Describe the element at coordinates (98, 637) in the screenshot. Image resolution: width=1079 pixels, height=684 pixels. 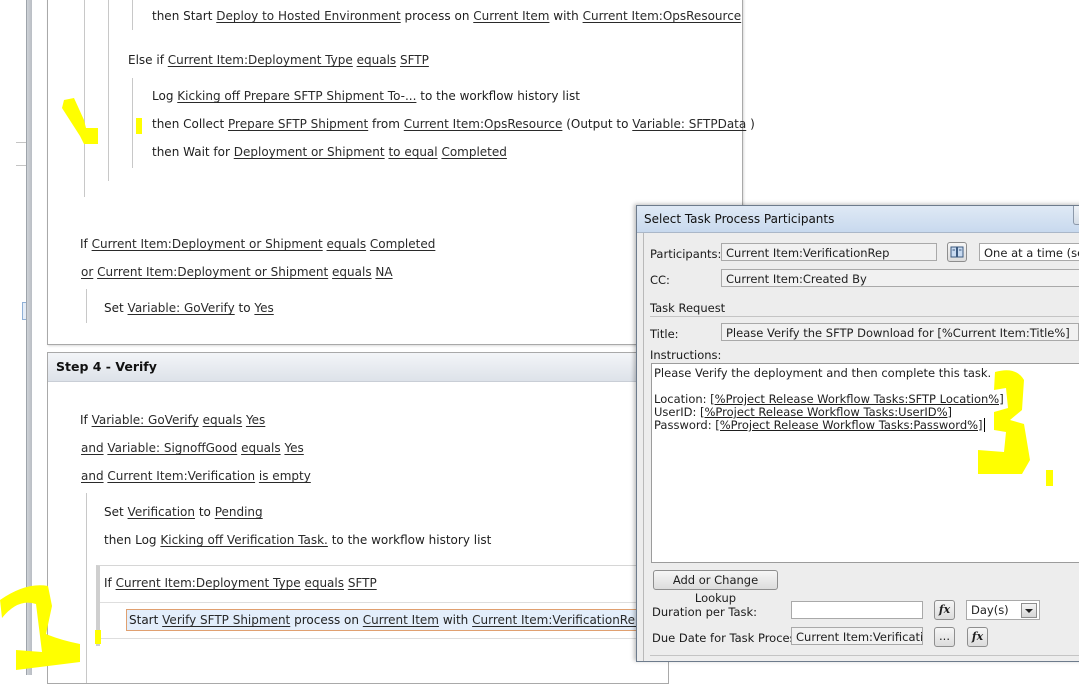
I see `annotation-mark-2-dot` at that location.